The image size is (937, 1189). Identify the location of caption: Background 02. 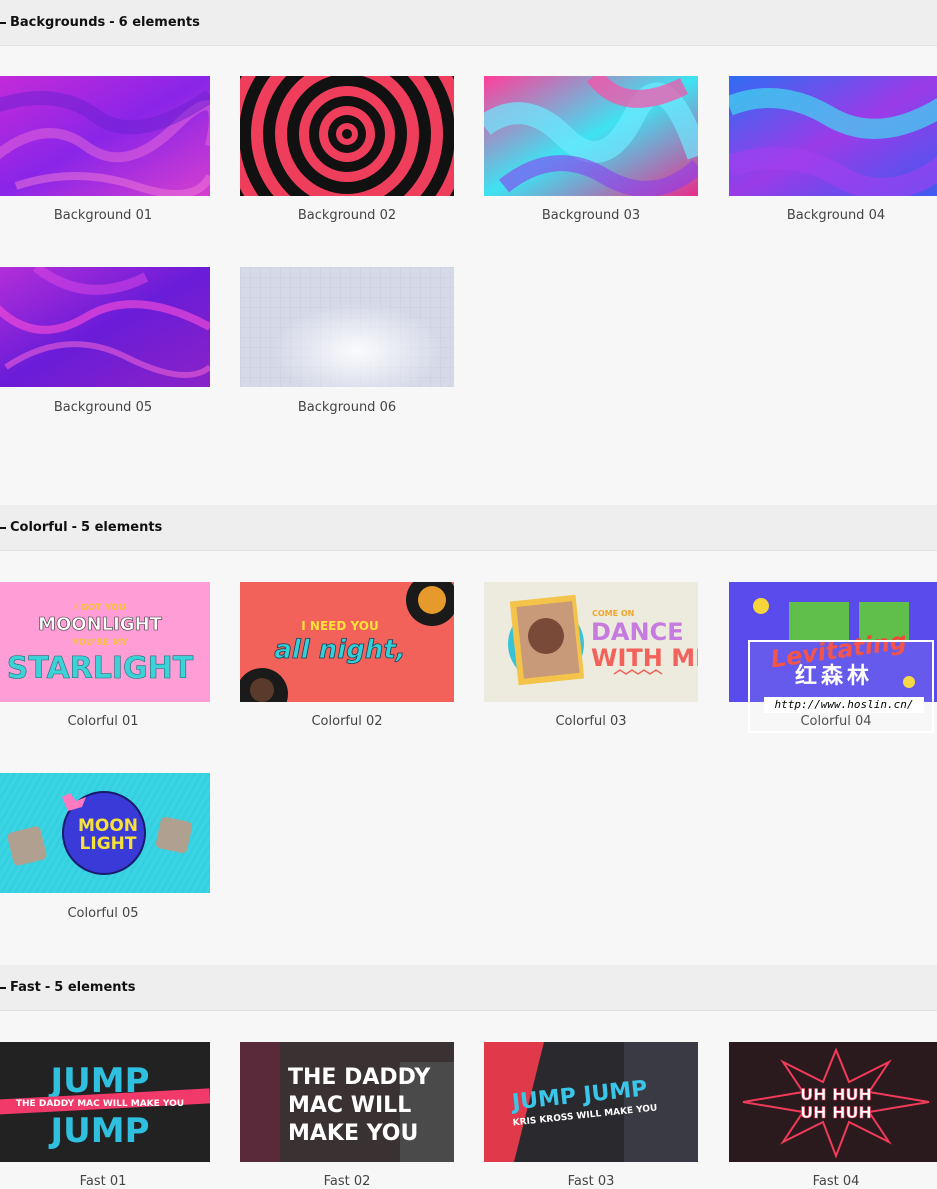
(347, 215).